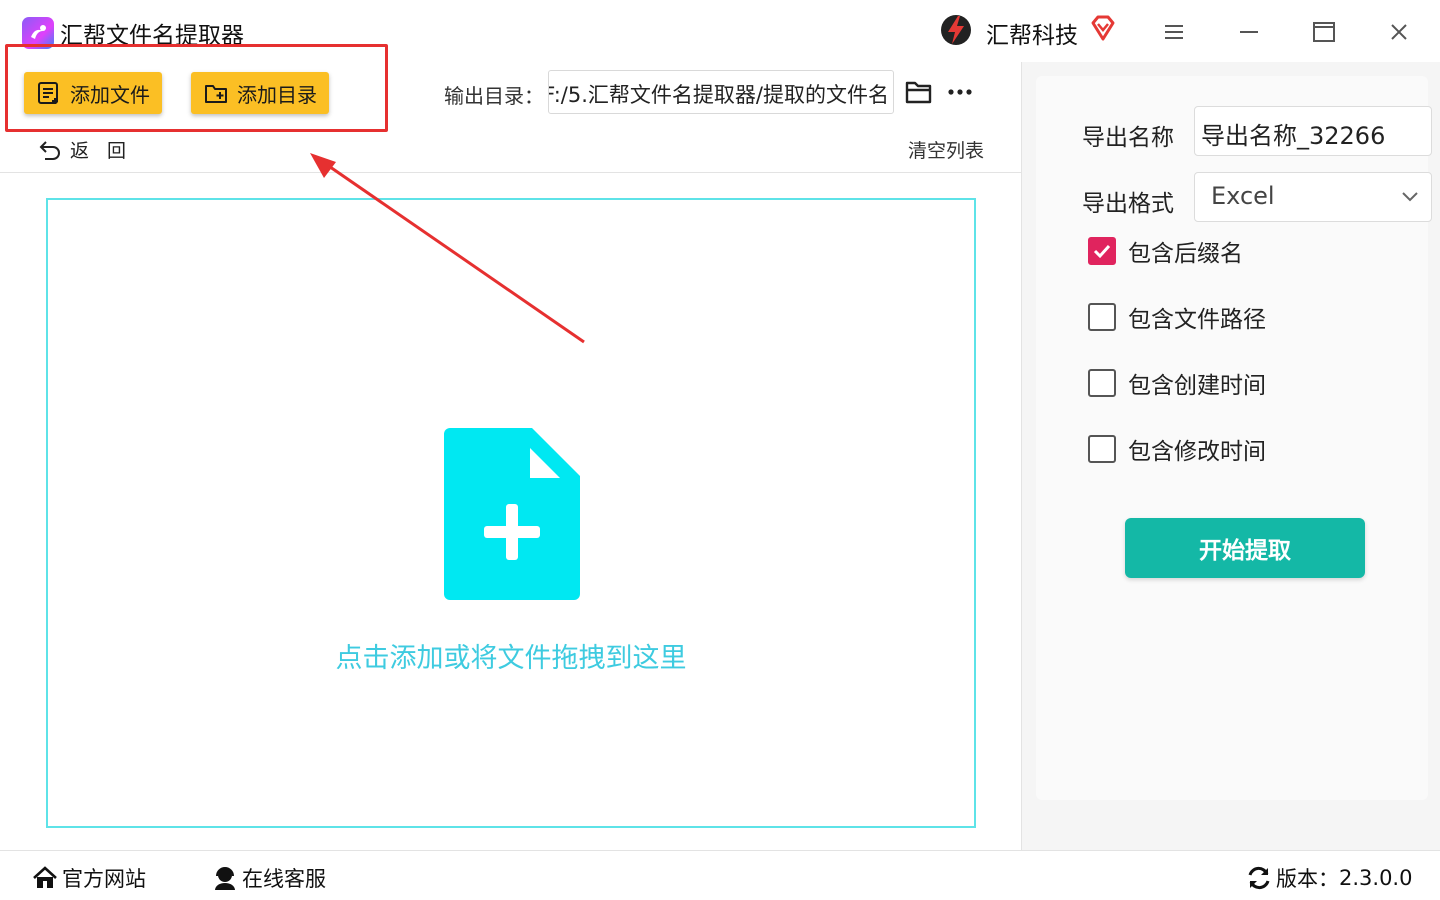 The height and width of the screenshot is (900, 1440). I want to click on option-include-created-time: 包含创建时间, so click(1177, 383).